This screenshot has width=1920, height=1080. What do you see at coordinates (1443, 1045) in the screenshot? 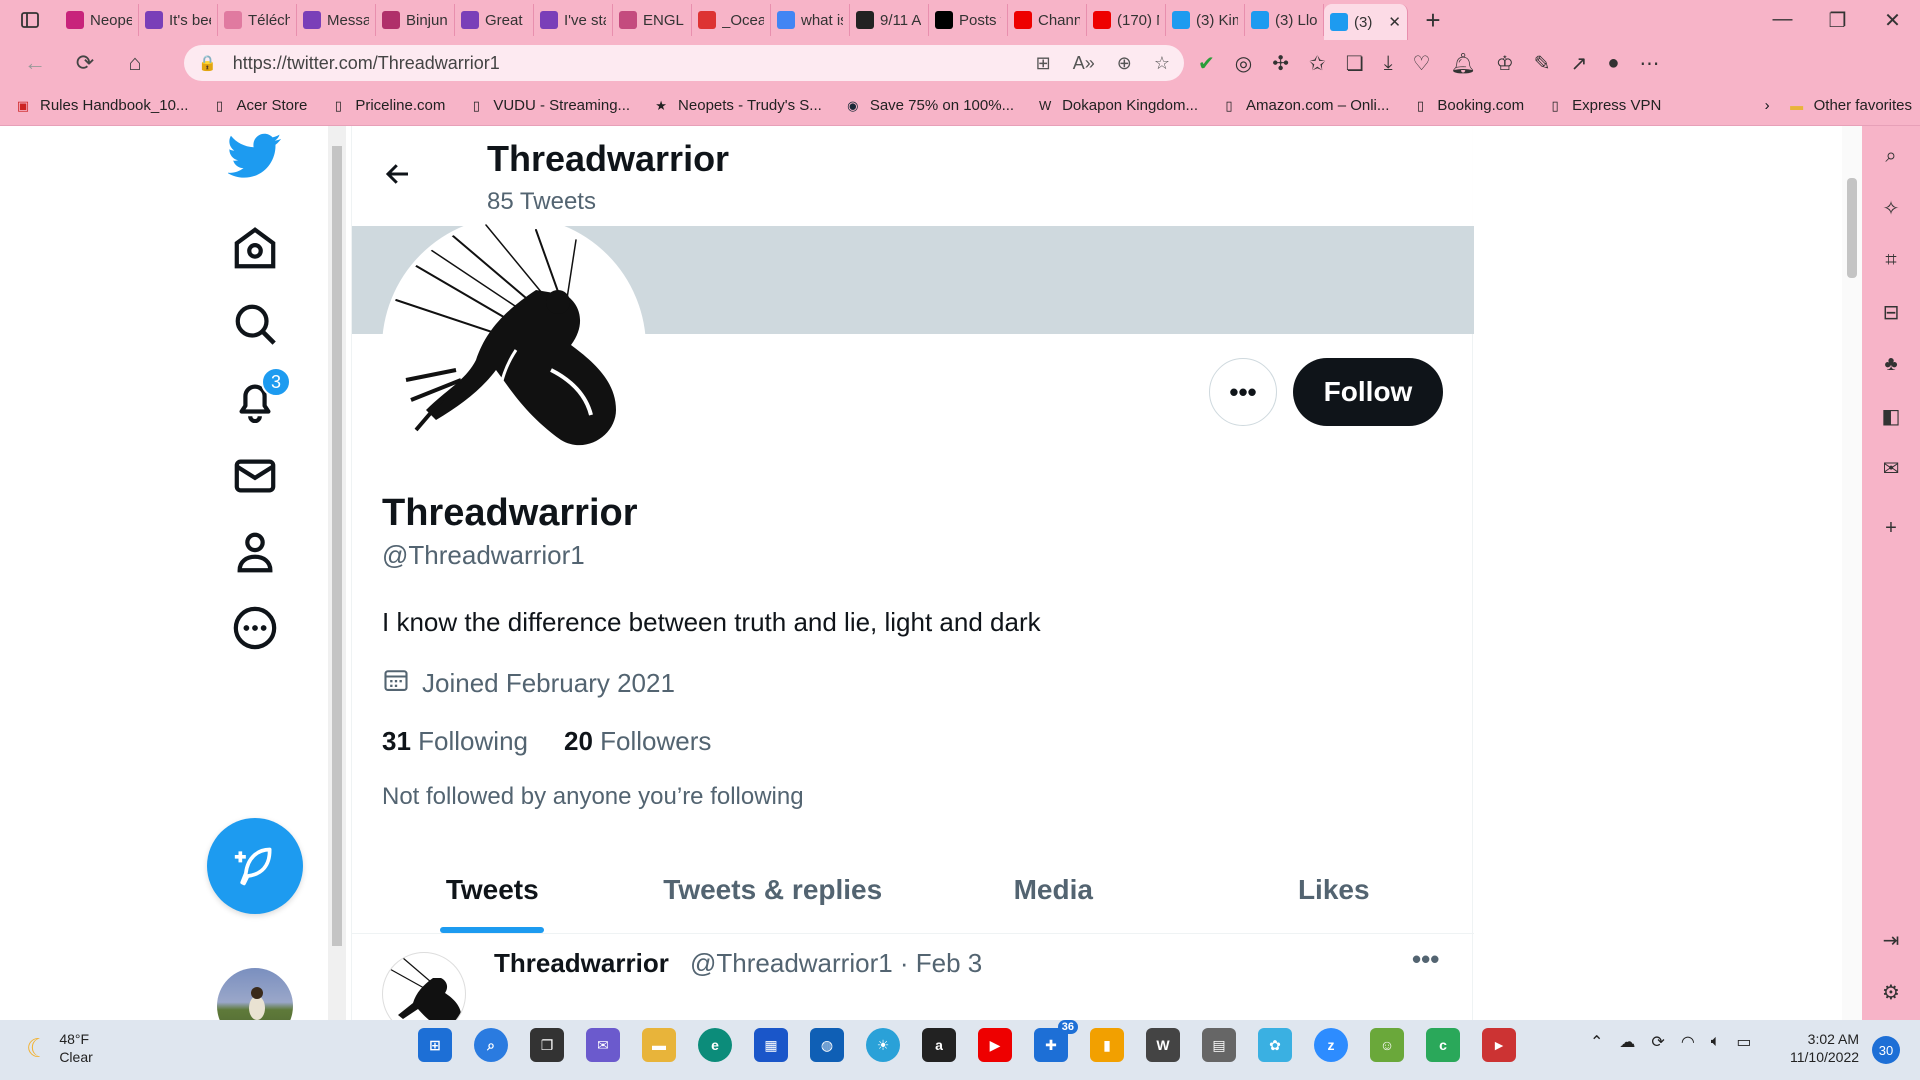
I see `cricut-icon: c` at bounding box center [1443, 1045].